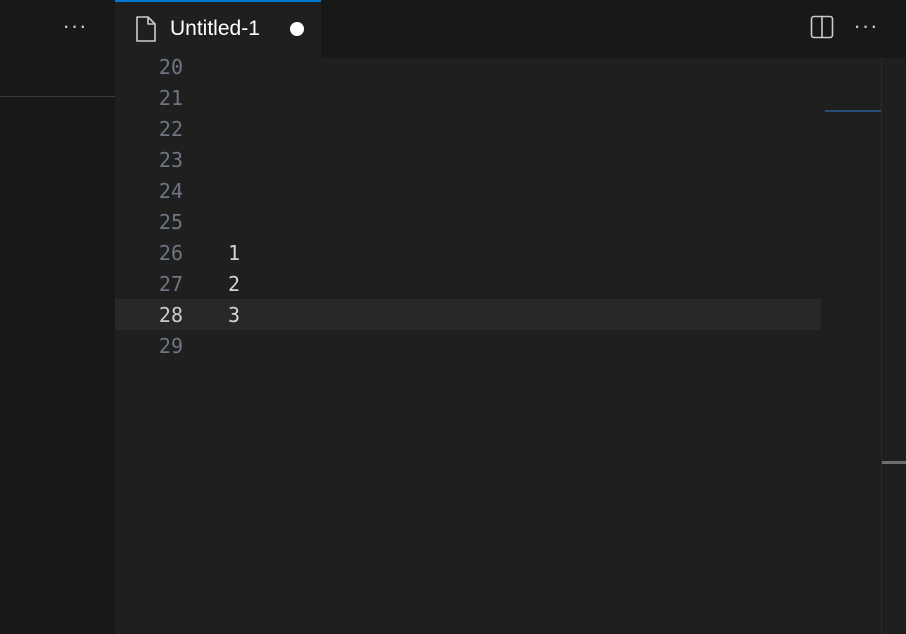 The width and height of the screenshot is (906, 634). I want to click on line-number: 25, so click(170, 222).